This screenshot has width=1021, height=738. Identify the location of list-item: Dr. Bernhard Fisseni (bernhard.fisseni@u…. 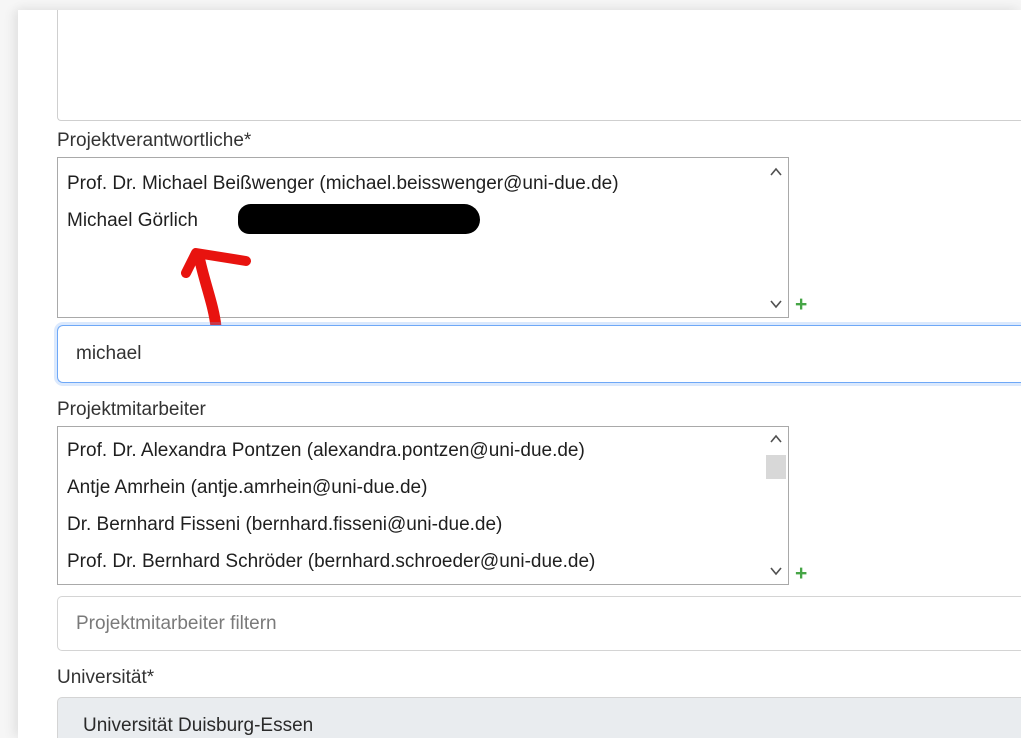
(284, 525).